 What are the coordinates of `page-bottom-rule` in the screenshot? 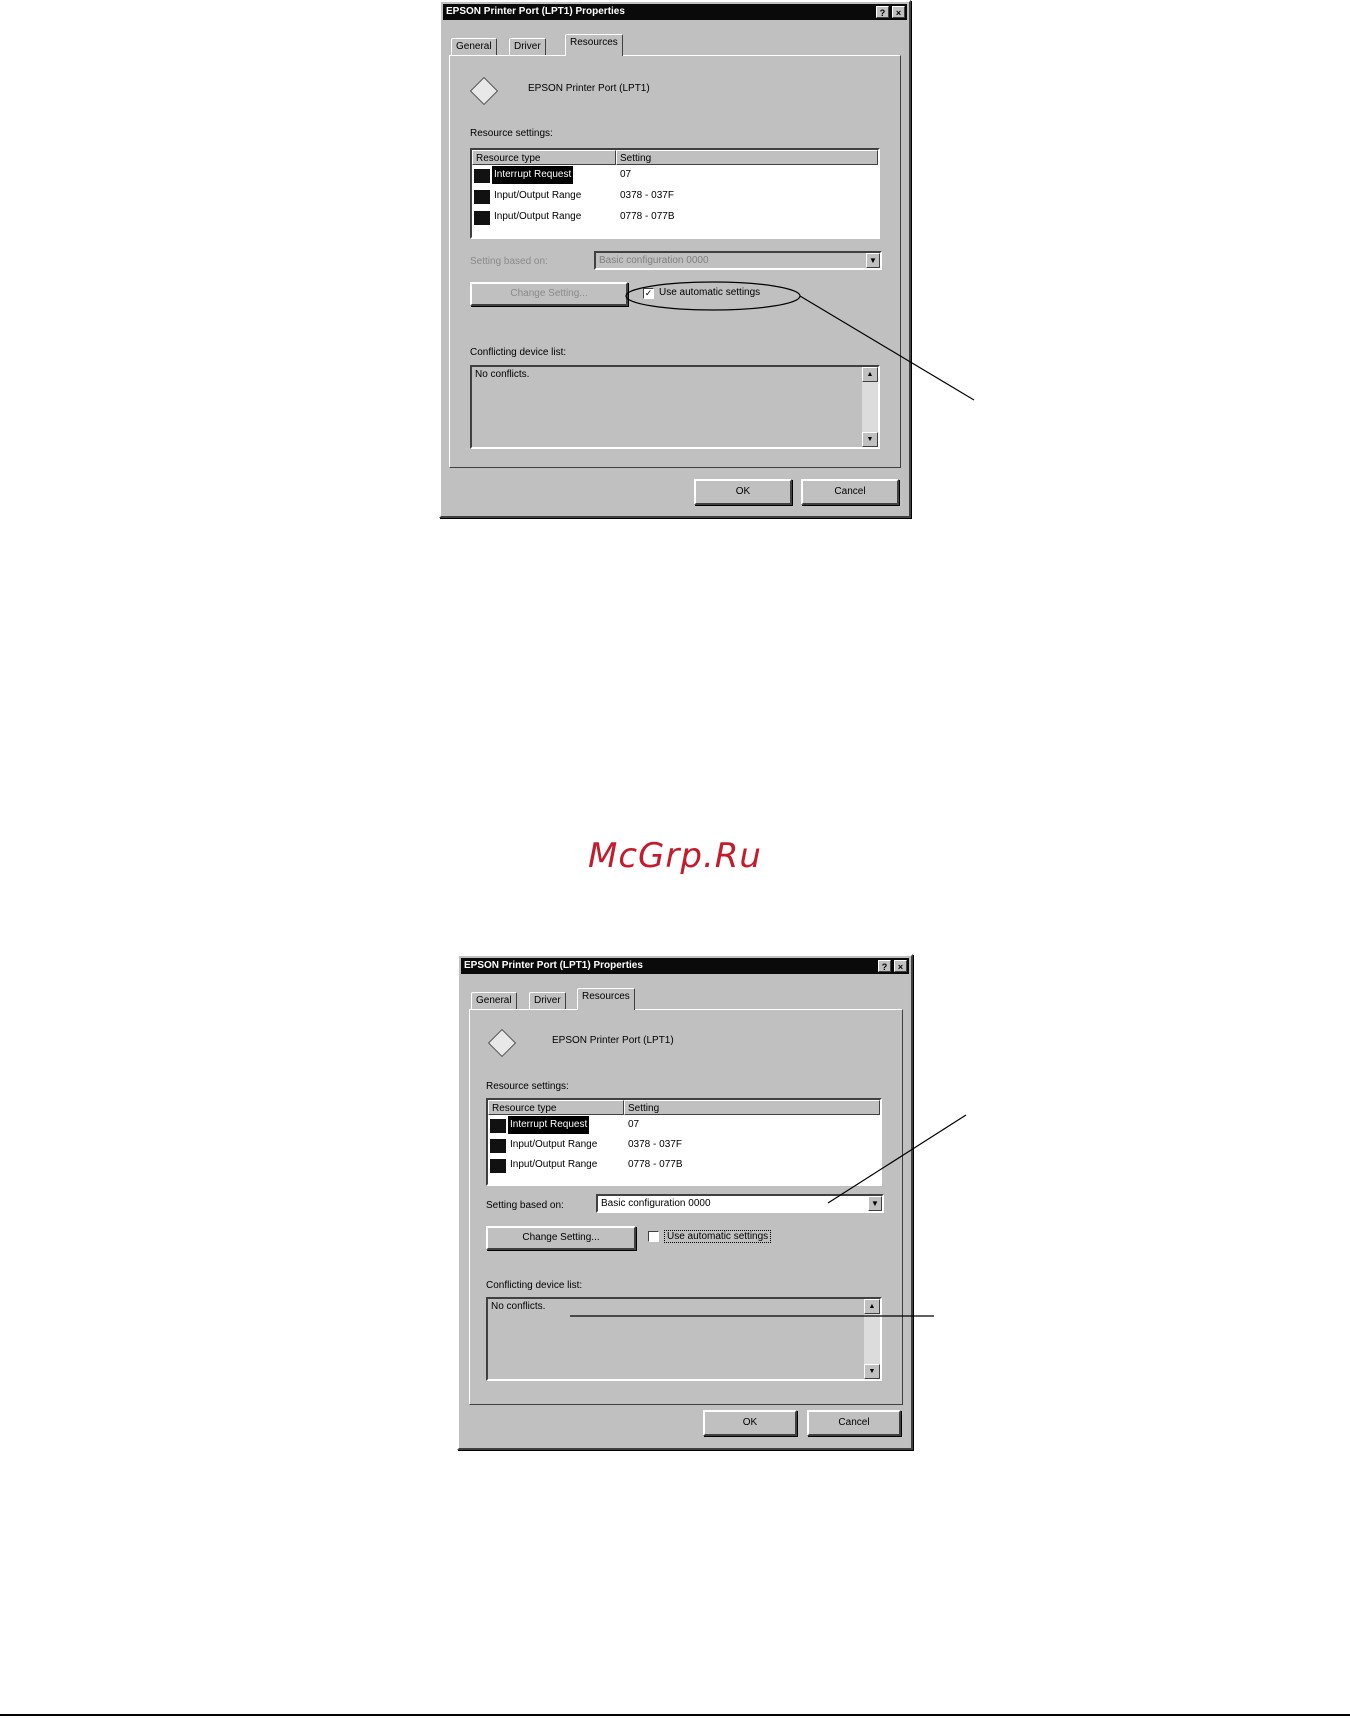 It's located at (675, 1715).